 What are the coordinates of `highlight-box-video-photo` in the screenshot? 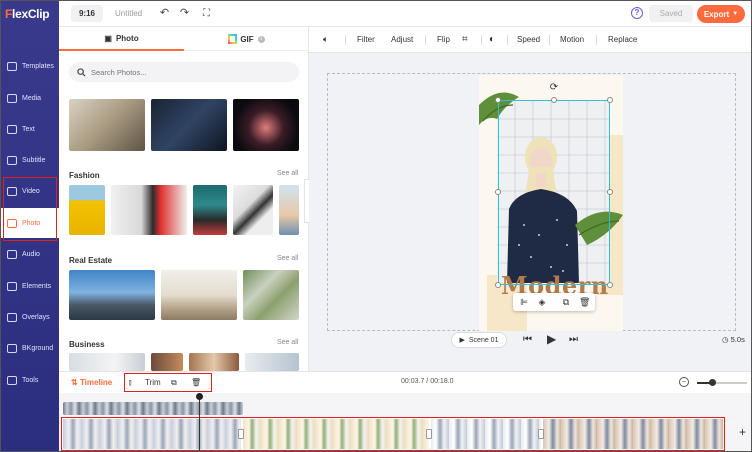 It's located at (30, 209).